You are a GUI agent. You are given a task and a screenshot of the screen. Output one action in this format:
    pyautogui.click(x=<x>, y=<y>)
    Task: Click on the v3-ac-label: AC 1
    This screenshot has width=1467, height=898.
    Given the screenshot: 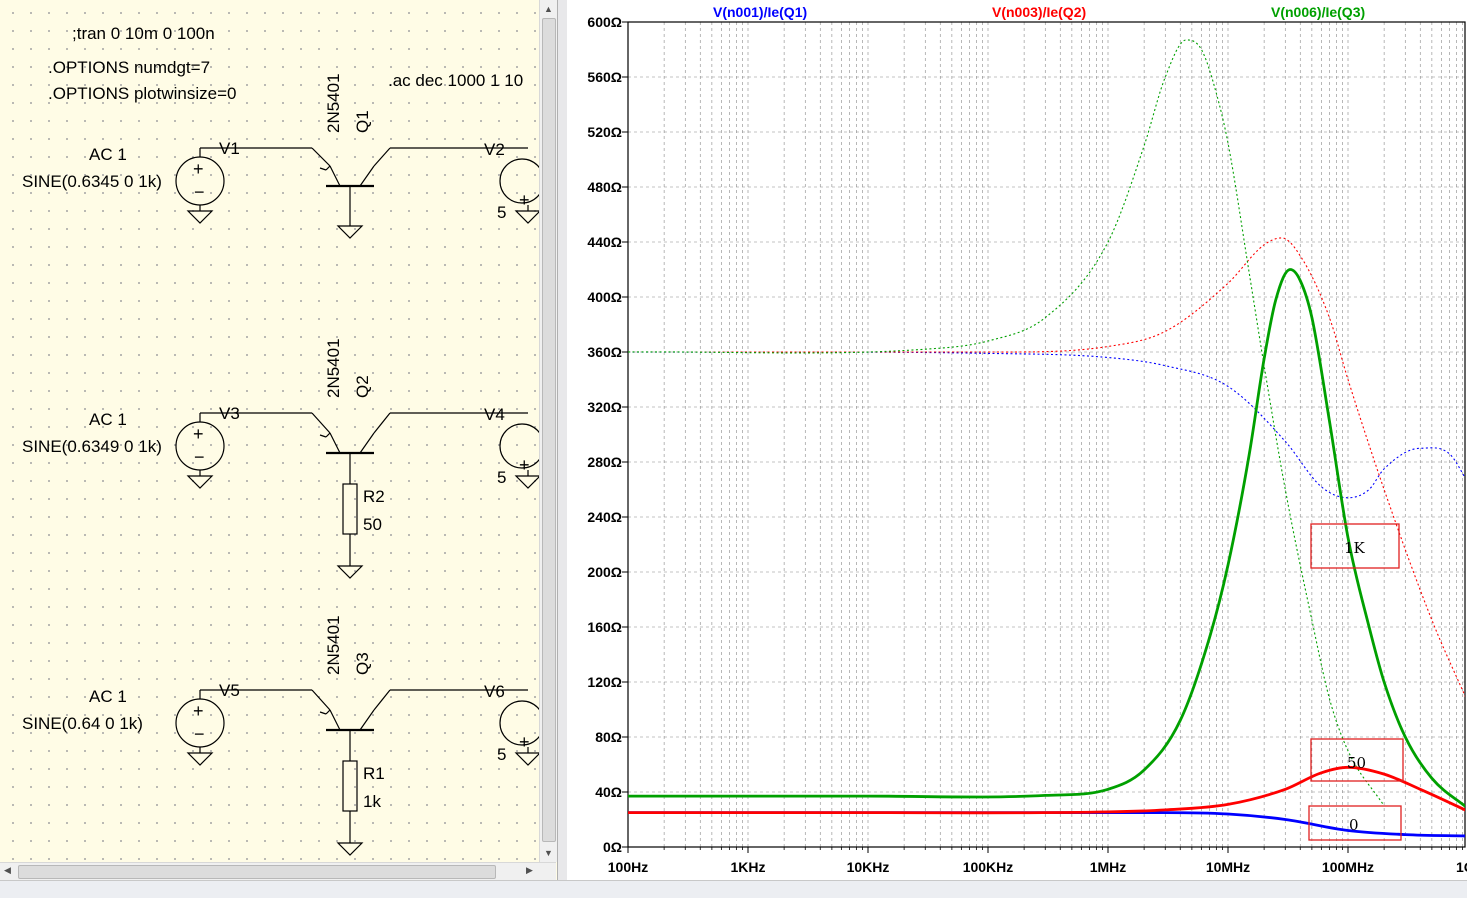 What is the action you would take?
    pyautogui.click(x=108, y=419)
    